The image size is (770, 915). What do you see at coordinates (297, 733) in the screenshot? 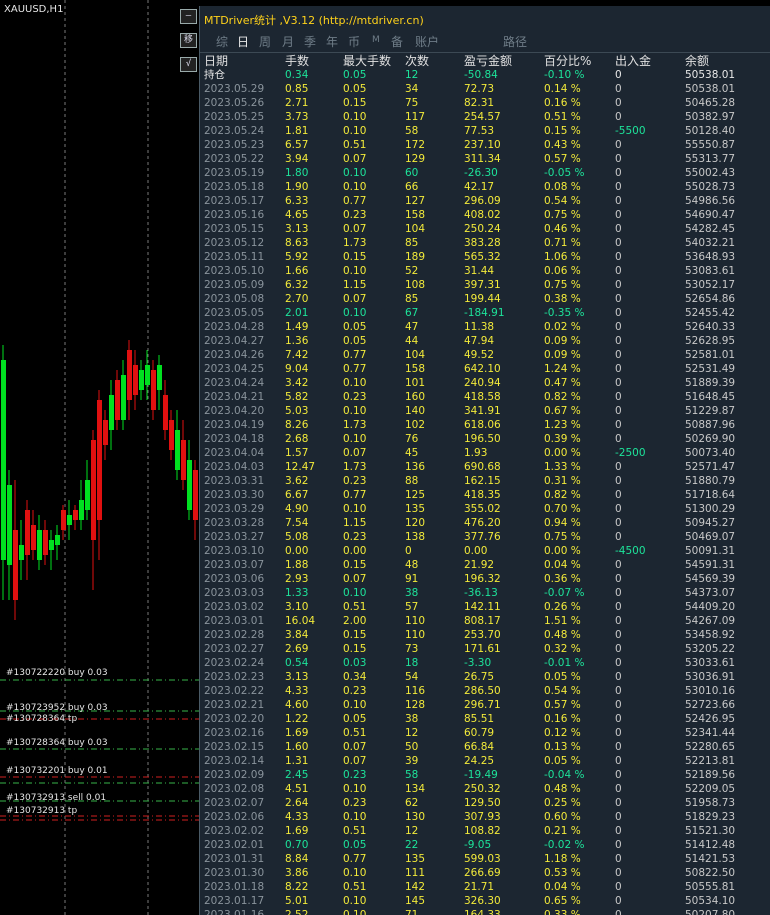
I see `cell-lots: 1.69` at bounding box center [297, 733].